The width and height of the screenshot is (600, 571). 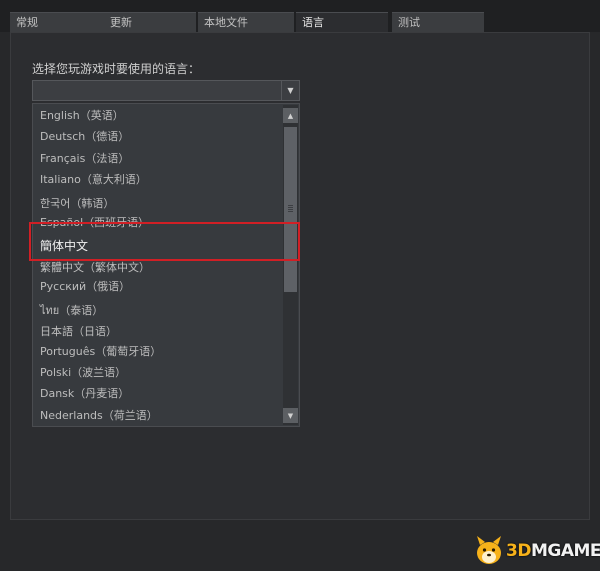 I want to click on tab-strip: 常规 更新 本地文件 语言 测试, so click(x=300, y=20).